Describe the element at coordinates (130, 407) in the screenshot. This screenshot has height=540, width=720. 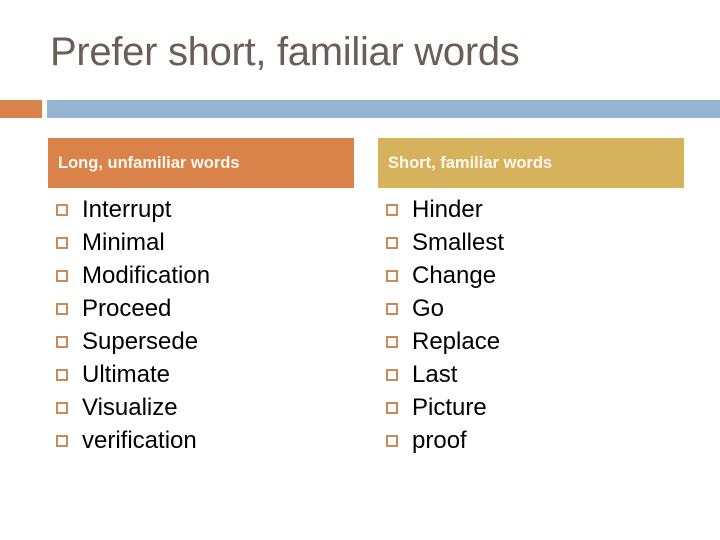
I see `list-item-text: Visualize` at that location.